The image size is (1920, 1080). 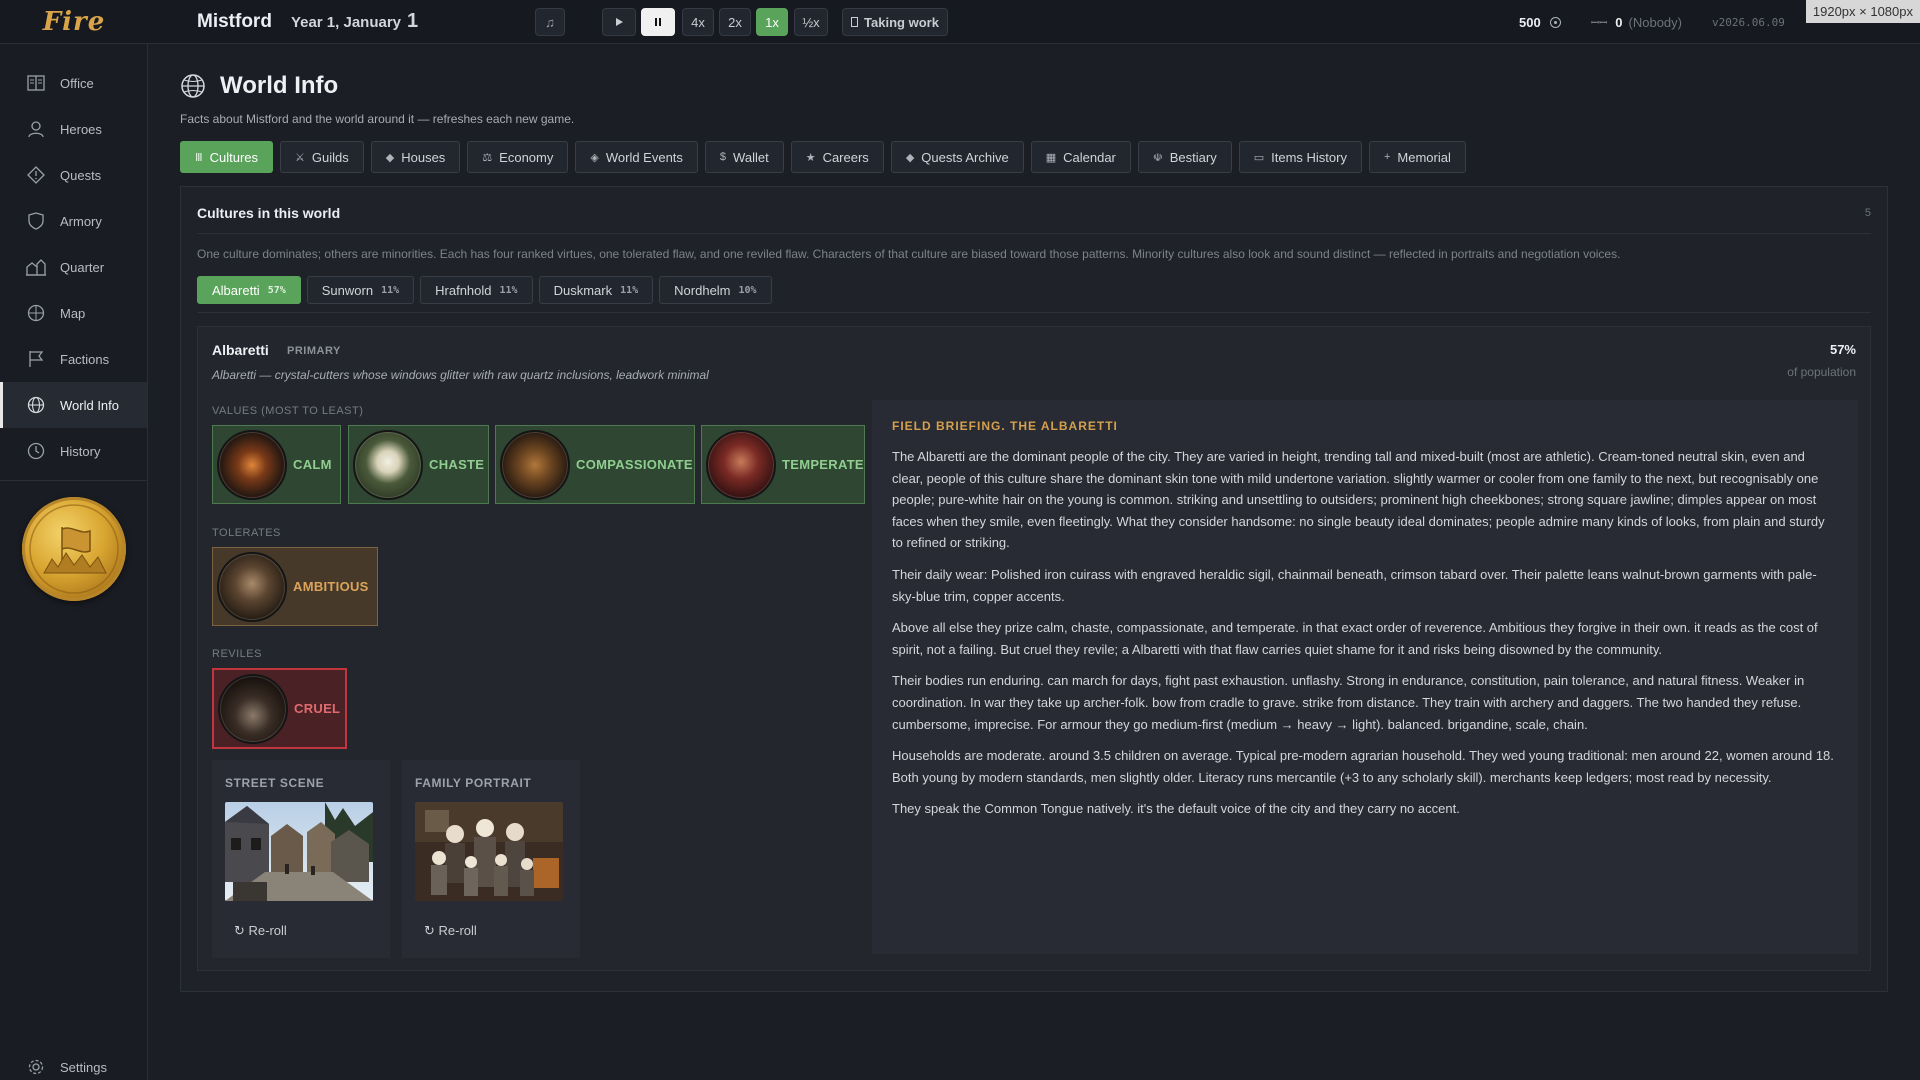 I want to click on culture-chip-sunworn: Sunworn 11%, so click(x=360, y=290).